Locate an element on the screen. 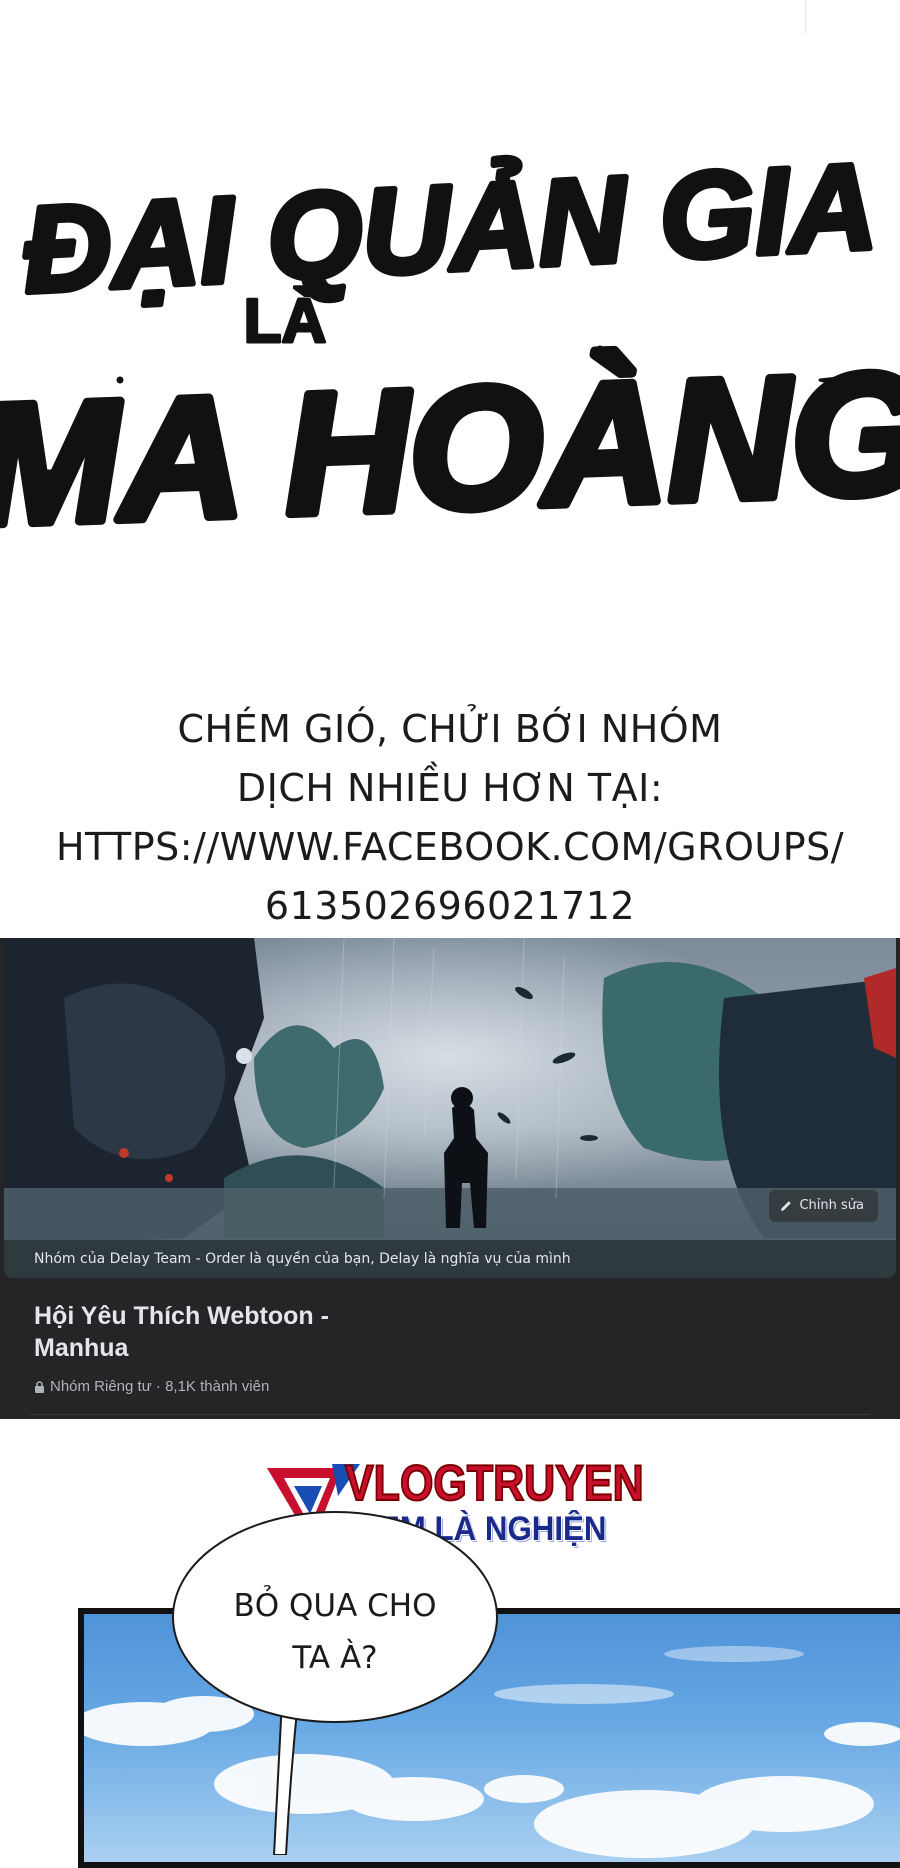  promo-url-line: 613502696021712 is located at coordinates (450, 906).